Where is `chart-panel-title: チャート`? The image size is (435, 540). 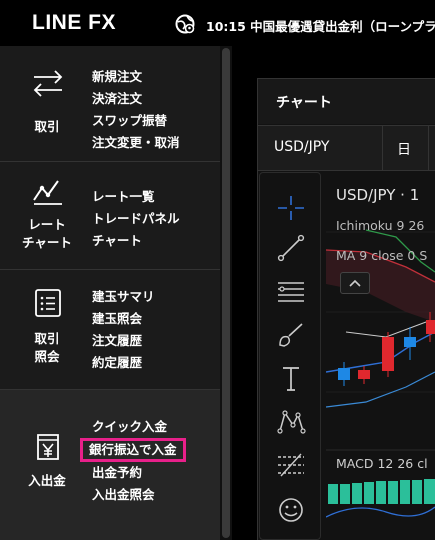 chart-panel-title: チャート is located at coordinates (304, 103).